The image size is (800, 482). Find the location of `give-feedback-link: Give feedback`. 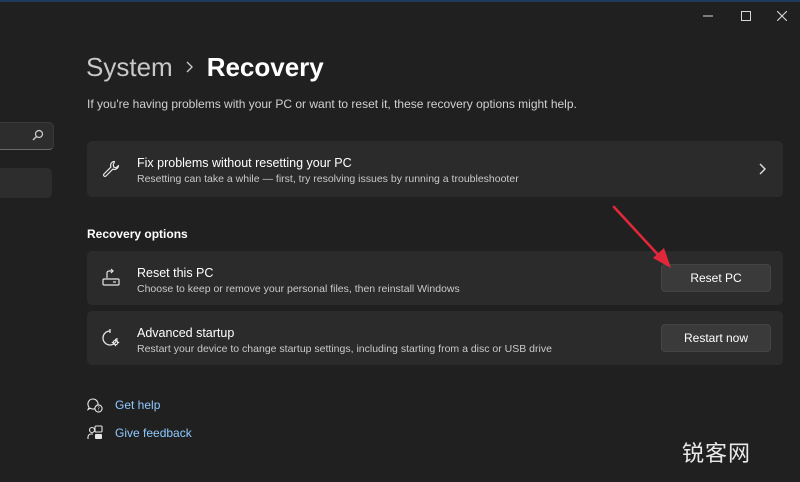

give-feedback-link: Give feedback is located at coordinates (139, 433).